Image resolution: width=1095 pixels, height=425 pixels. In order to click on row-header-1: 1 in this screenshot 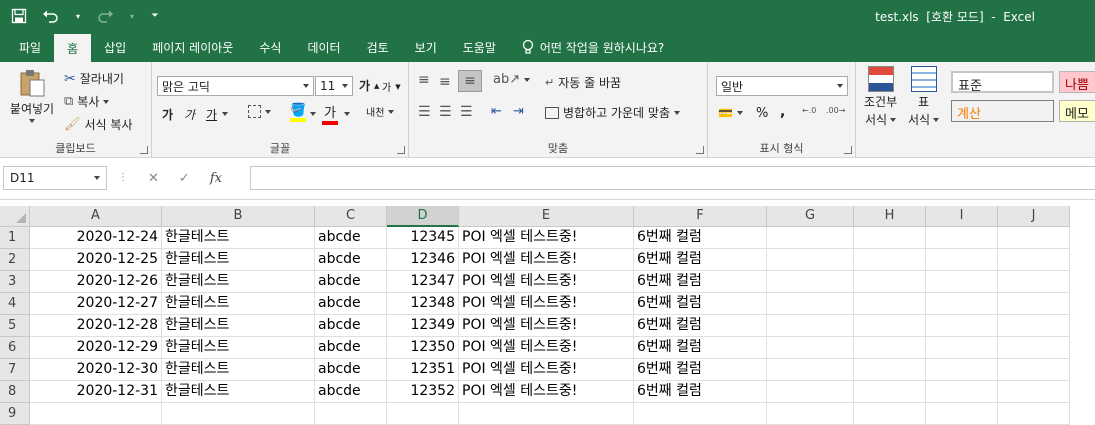, I will do `click(15, 238)`.